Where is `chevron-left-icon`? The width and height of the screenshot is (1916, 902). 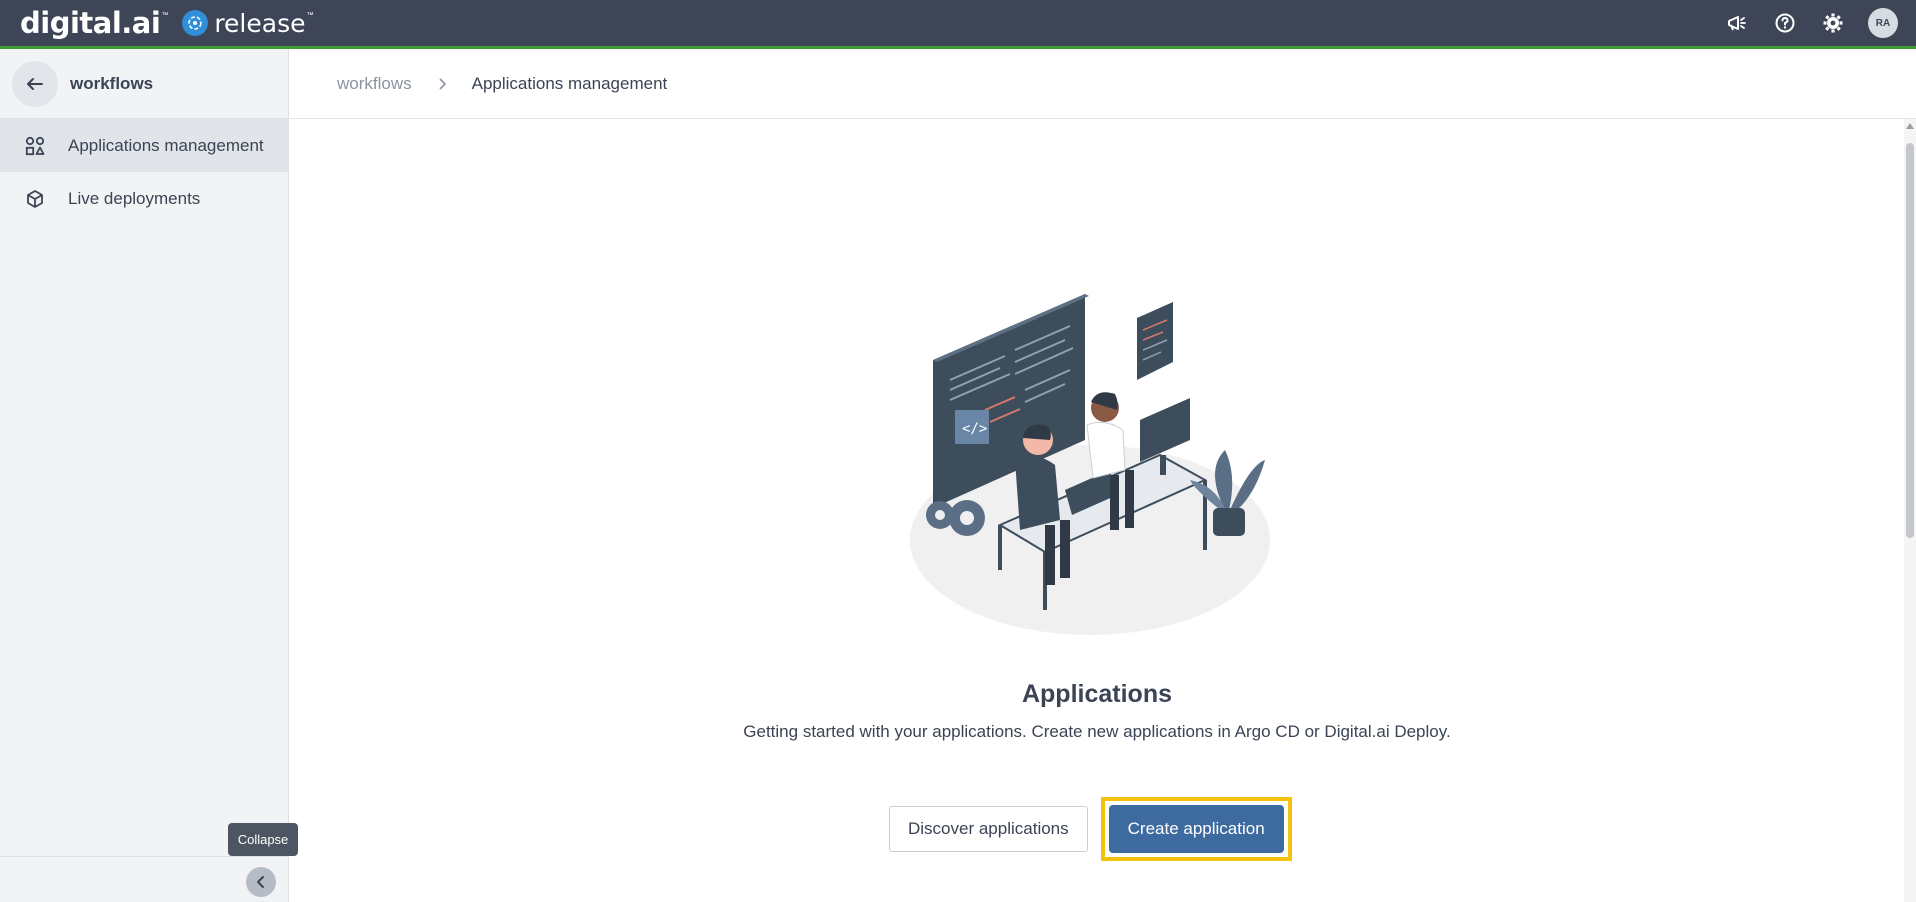
chevron-left-icon is located at coordinates (260, 882).